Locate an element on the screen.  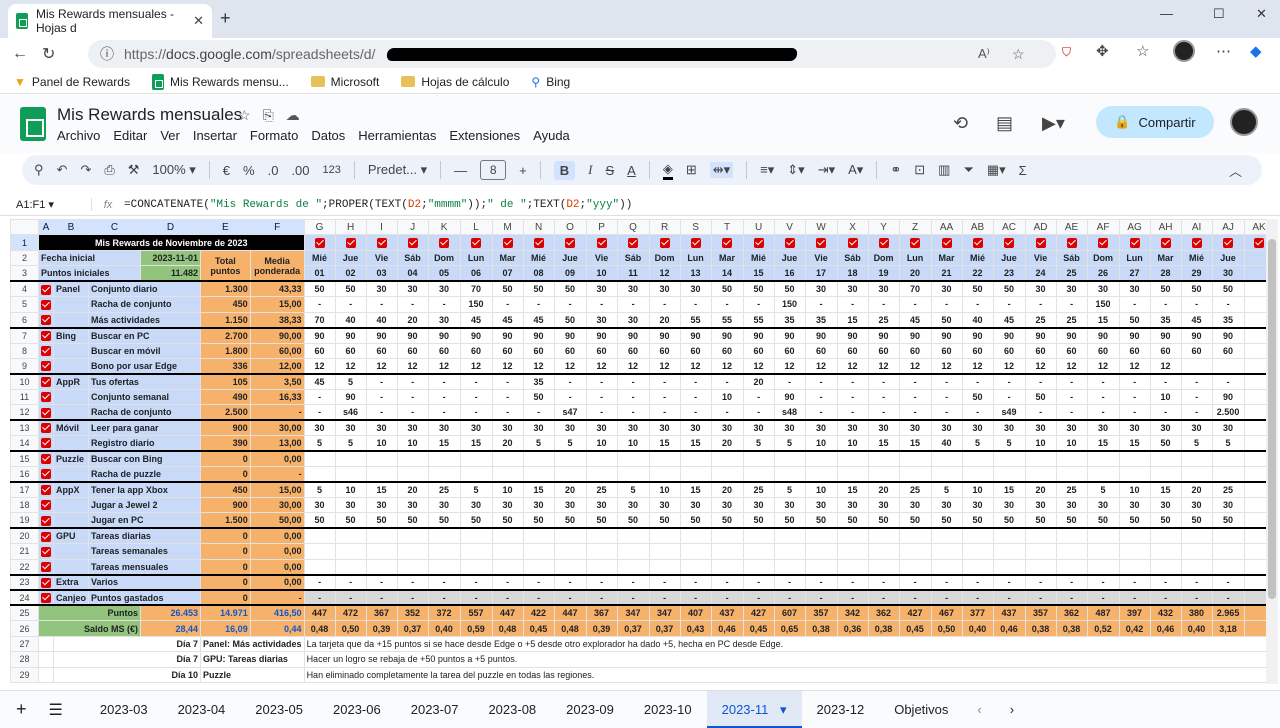
day-number-cell: 22 is located at coordinates (977, 273).